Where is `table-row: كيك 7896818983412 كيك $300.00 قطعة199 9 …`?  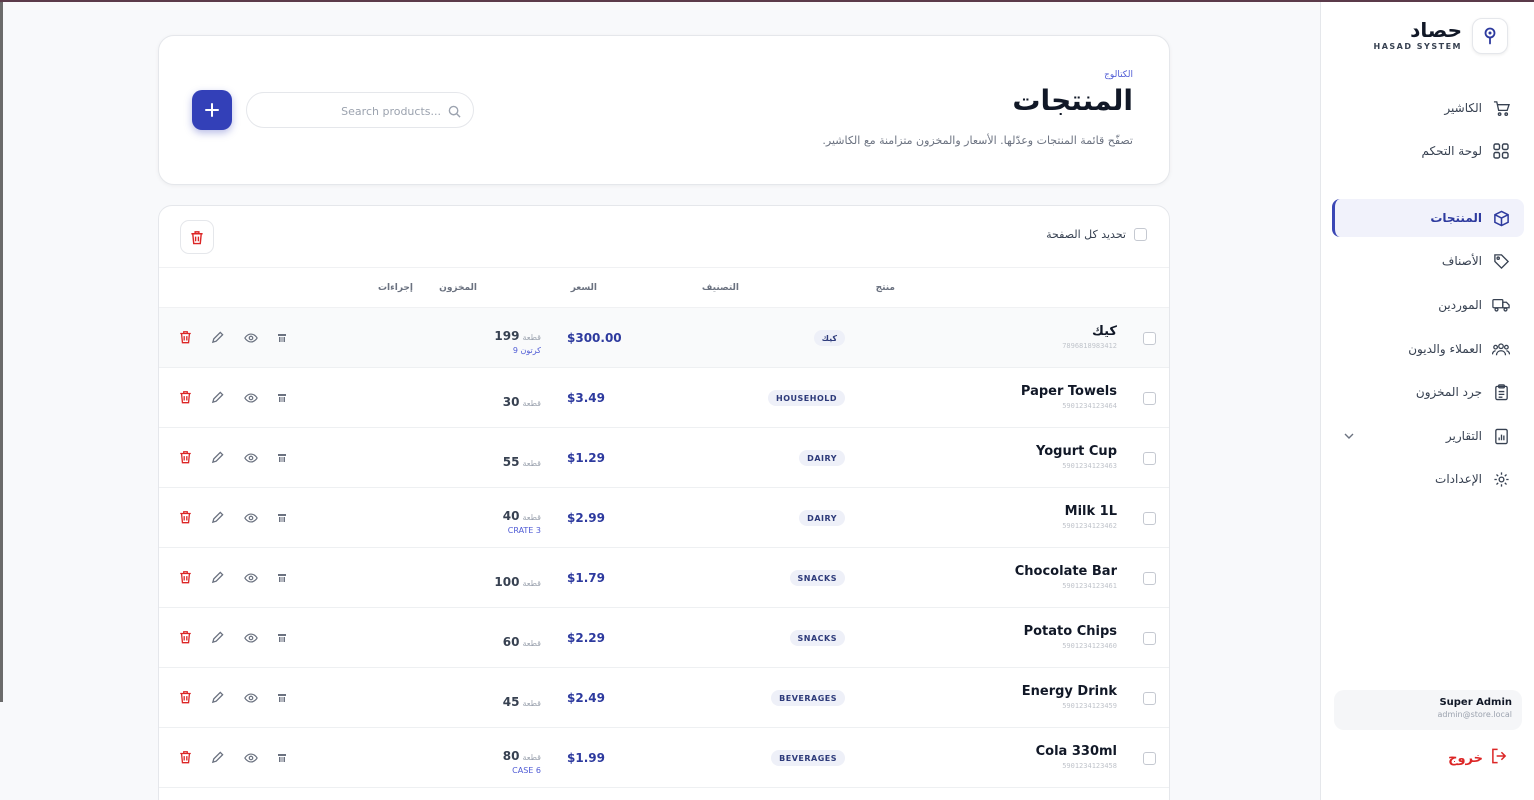
table-row: كيك 7896818983412 كيك $300.00 قطعة199 9 … is located at coordinates (664, 338).